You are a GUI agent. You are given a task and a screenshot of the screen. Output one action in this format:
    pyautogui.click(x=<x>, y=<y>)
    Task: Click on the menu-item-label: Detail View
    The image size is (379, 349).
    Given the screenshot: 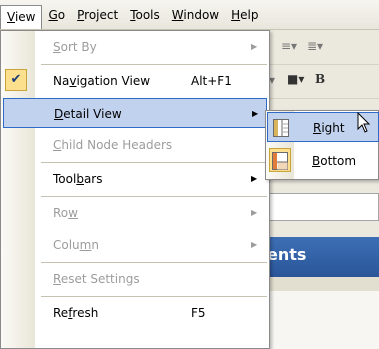 What is the action you would take?
    pyautogui.click(x=88, y=114)
    